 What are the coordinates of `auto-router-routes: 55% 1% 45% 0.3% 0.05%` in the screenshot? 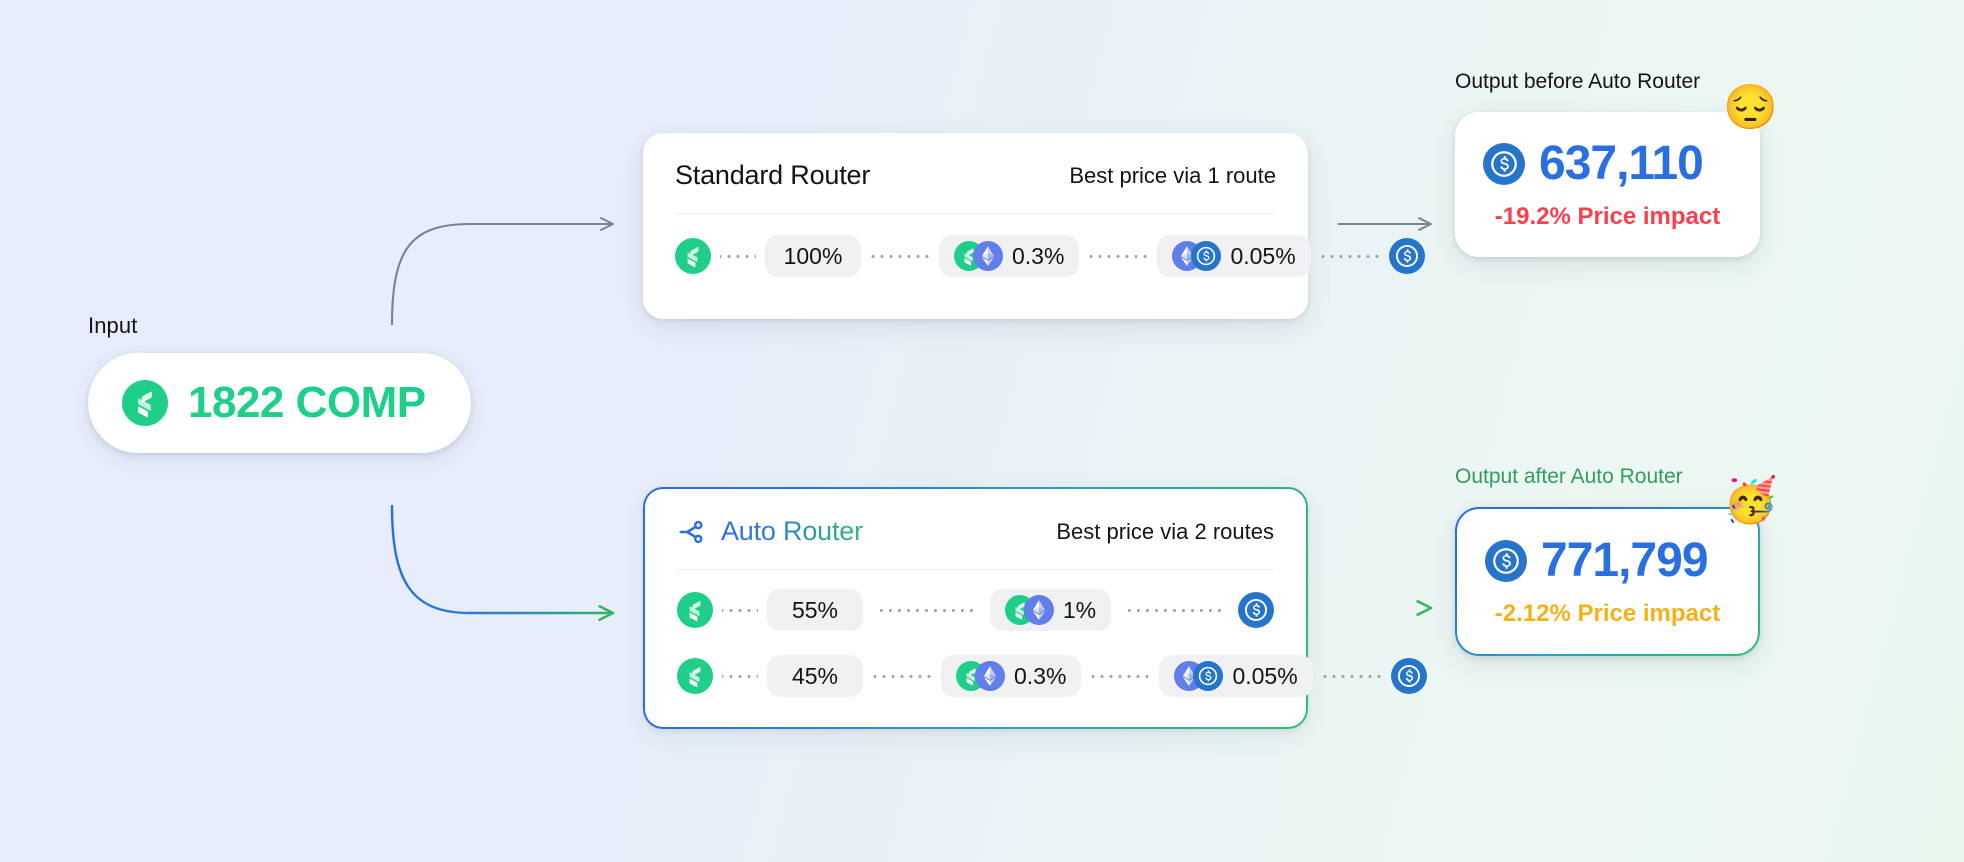 It's located at (1036, 643).